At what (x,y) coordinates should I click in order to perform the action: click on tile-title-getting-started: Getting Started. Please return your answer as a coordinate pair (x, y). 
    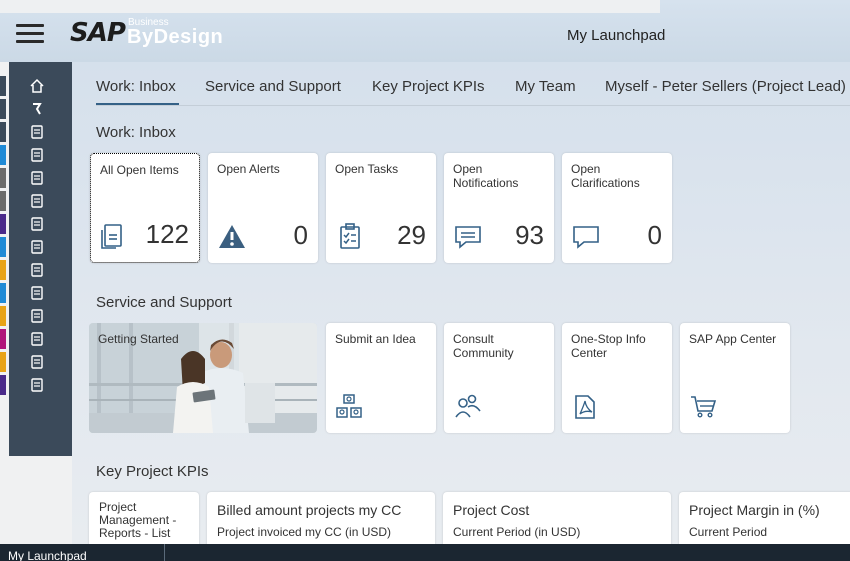
    Looking at the image, I should click on (138, 339).